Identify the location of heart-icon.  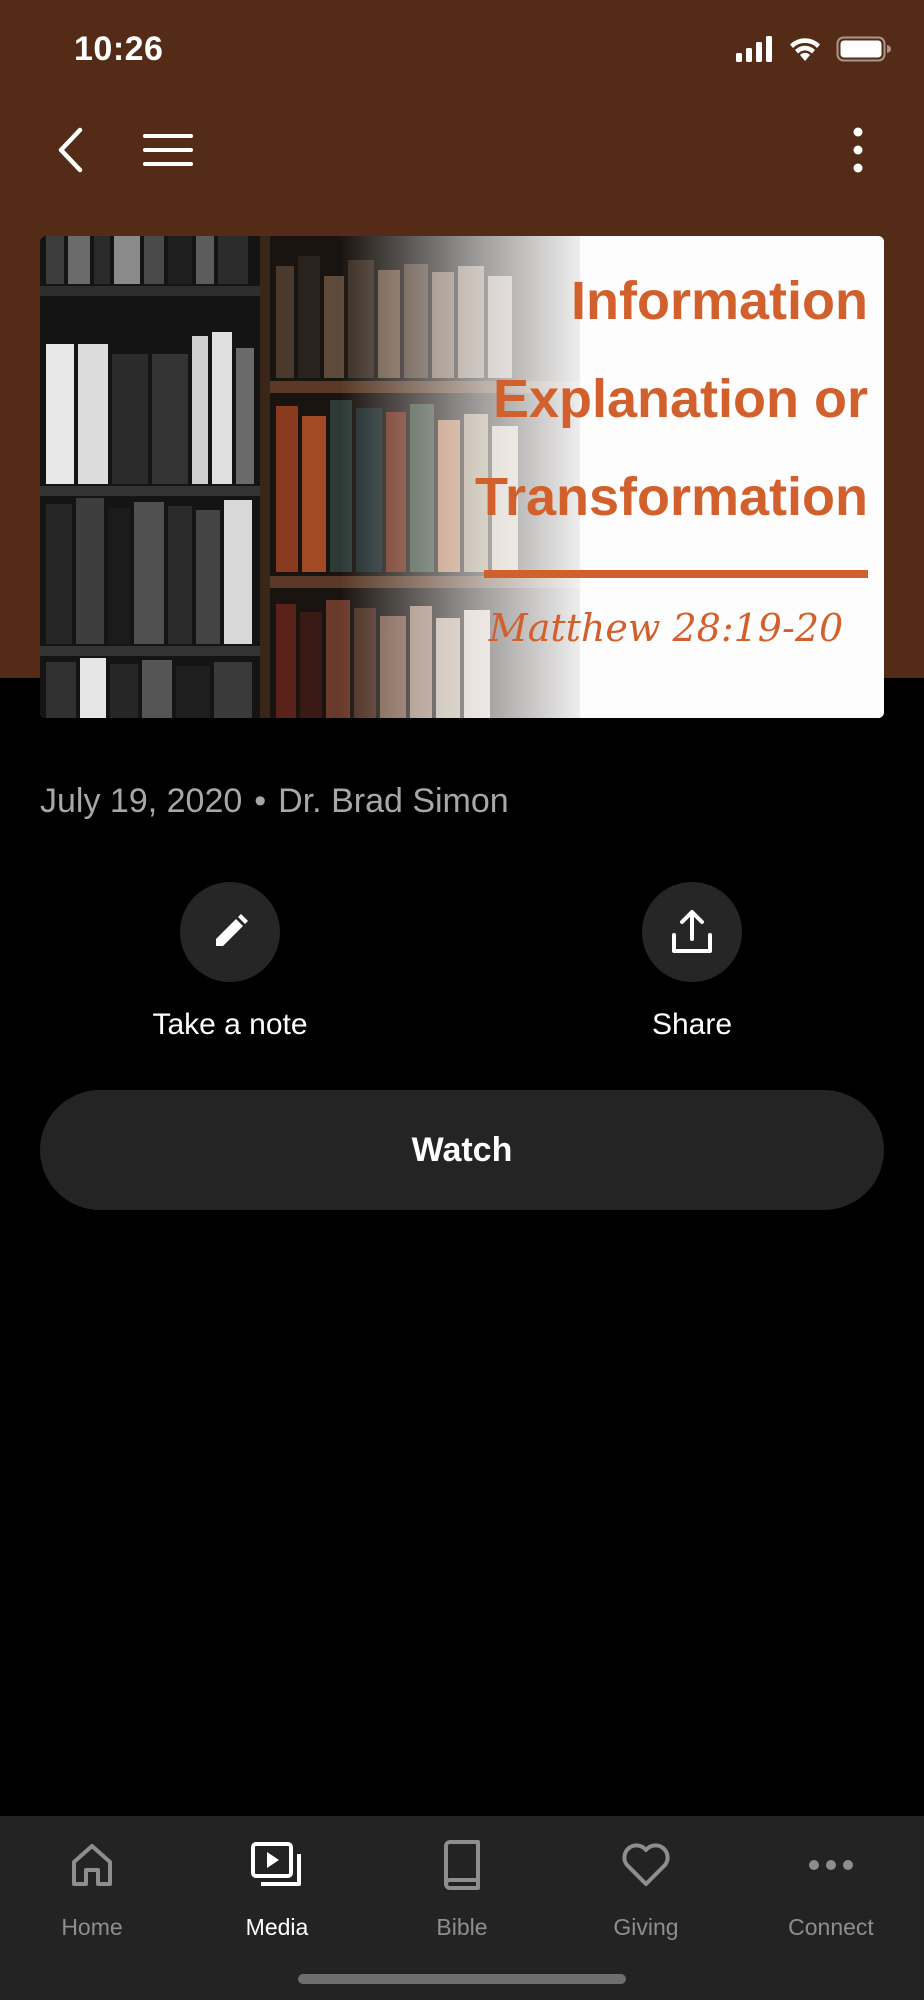
(646, 1864).